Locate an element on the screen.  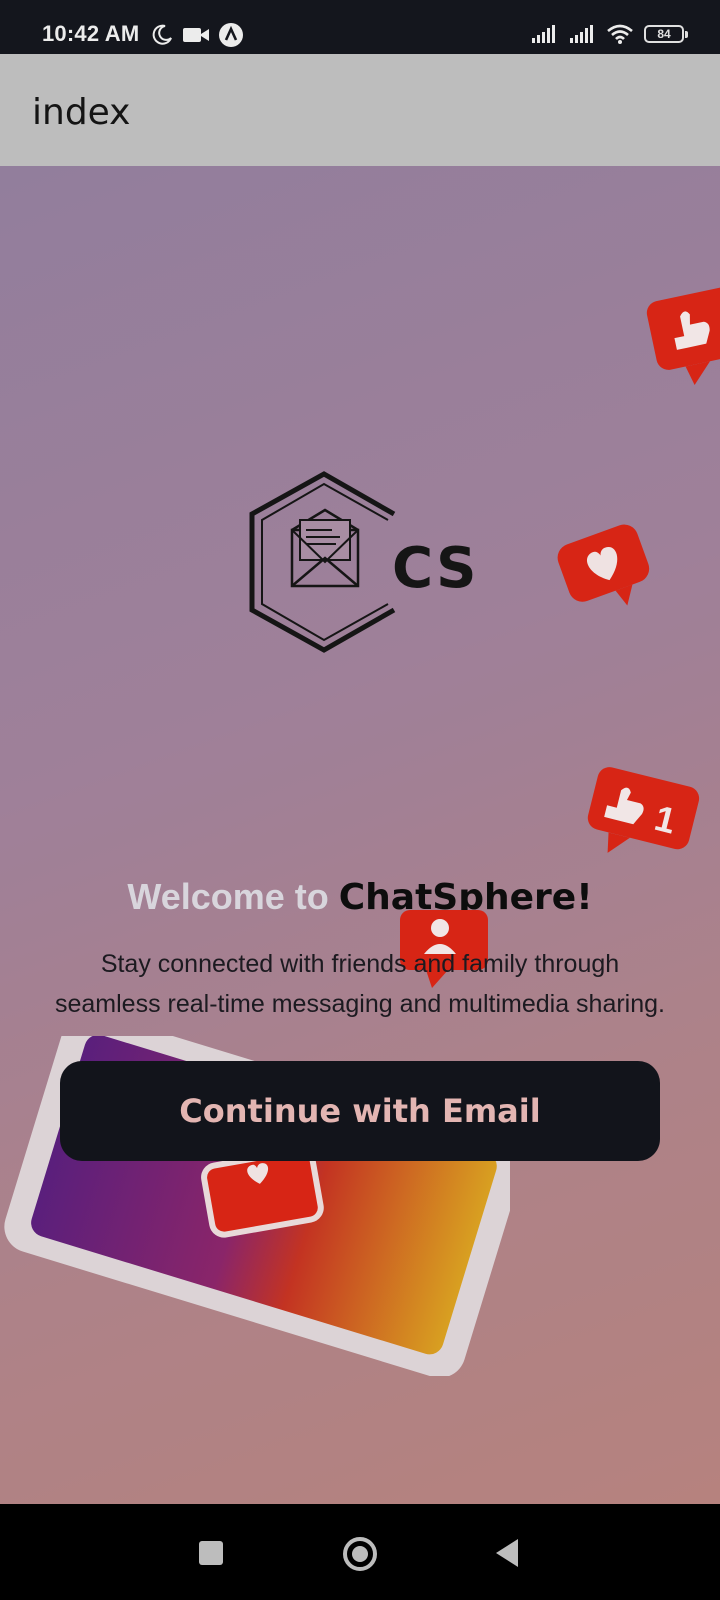
video-icon is located at coordinates (196, 35).